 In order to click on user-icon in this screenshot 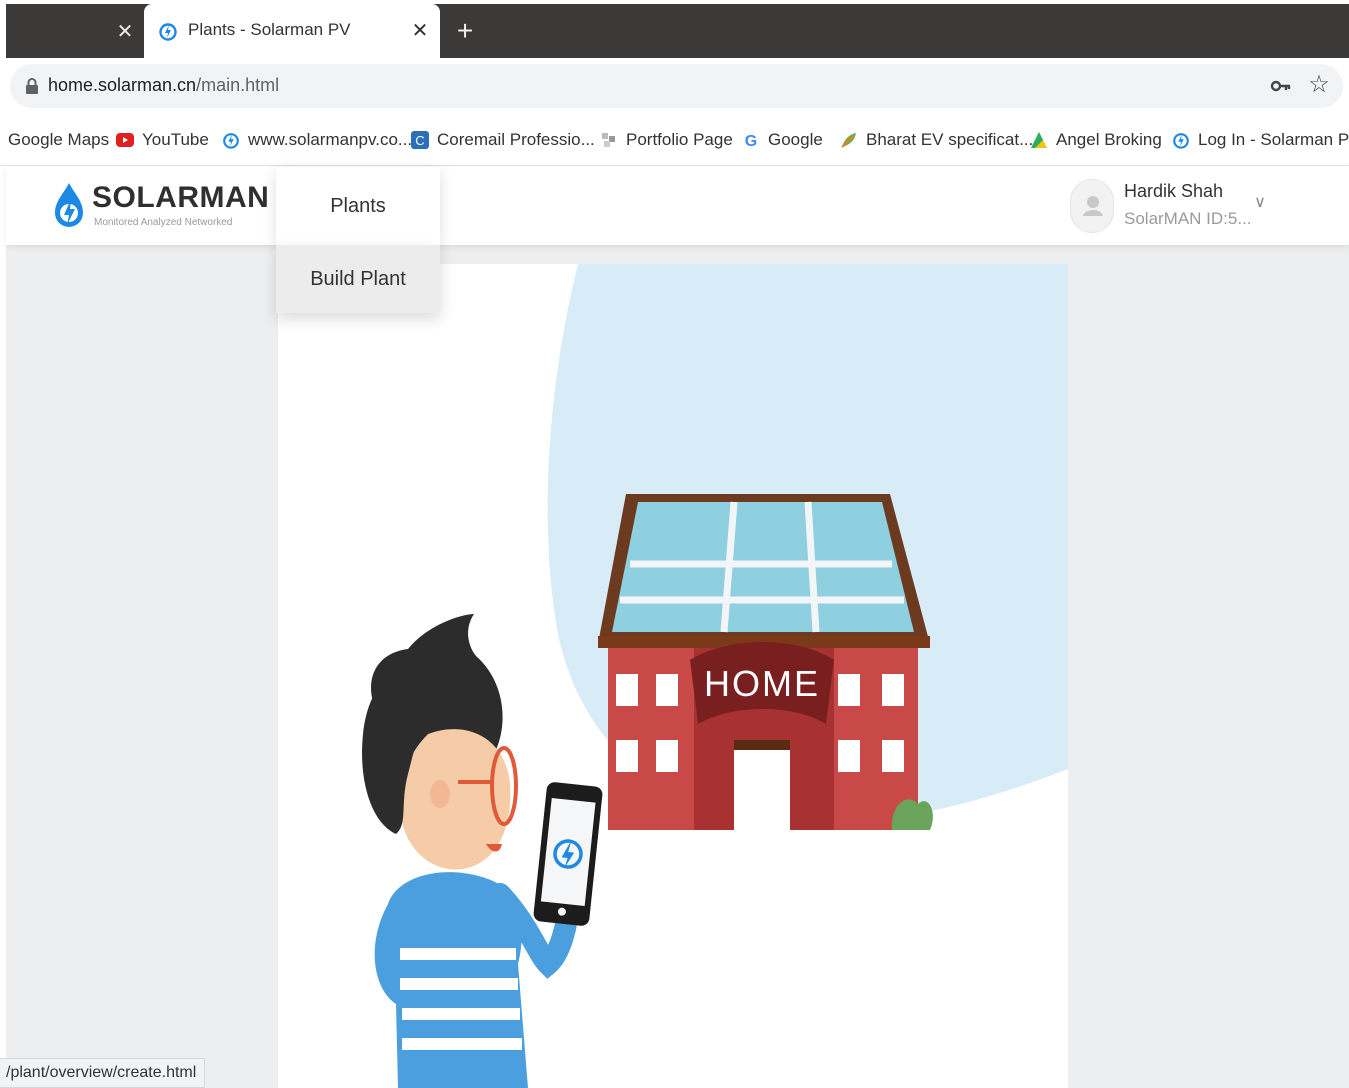, I will do `click(1093, 206)`.